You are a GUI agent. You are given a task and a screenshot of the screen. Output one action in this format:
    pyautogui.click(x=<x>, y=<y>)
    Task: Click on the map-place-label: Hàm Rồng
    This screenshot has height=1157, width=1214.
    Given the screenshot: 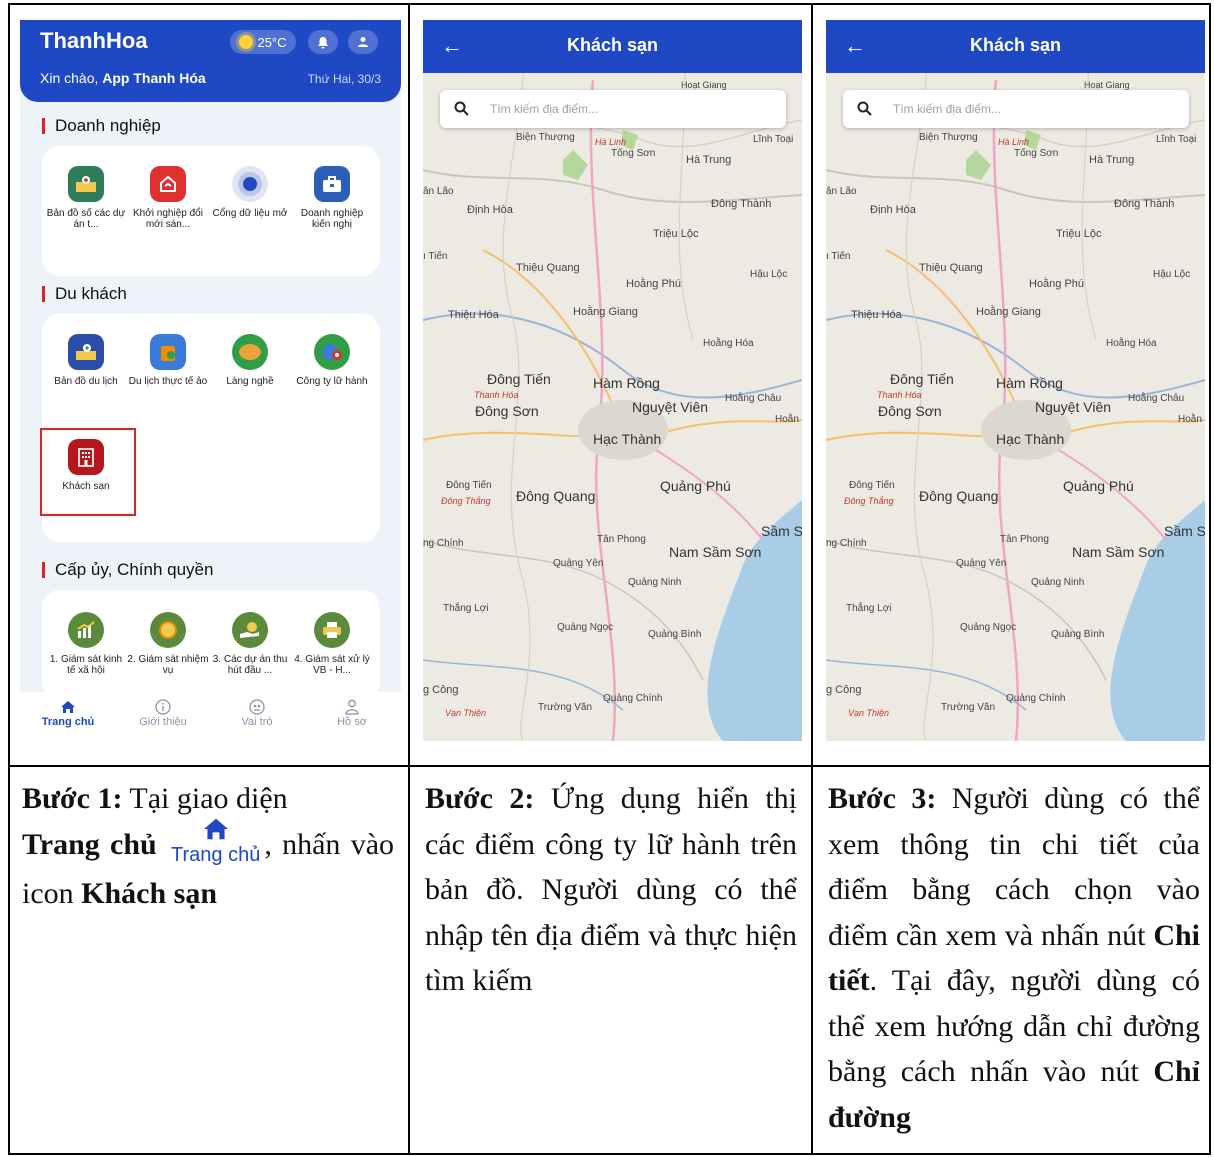 What is the action you would take?
    pyautogui.click(x=626, y=383)
    